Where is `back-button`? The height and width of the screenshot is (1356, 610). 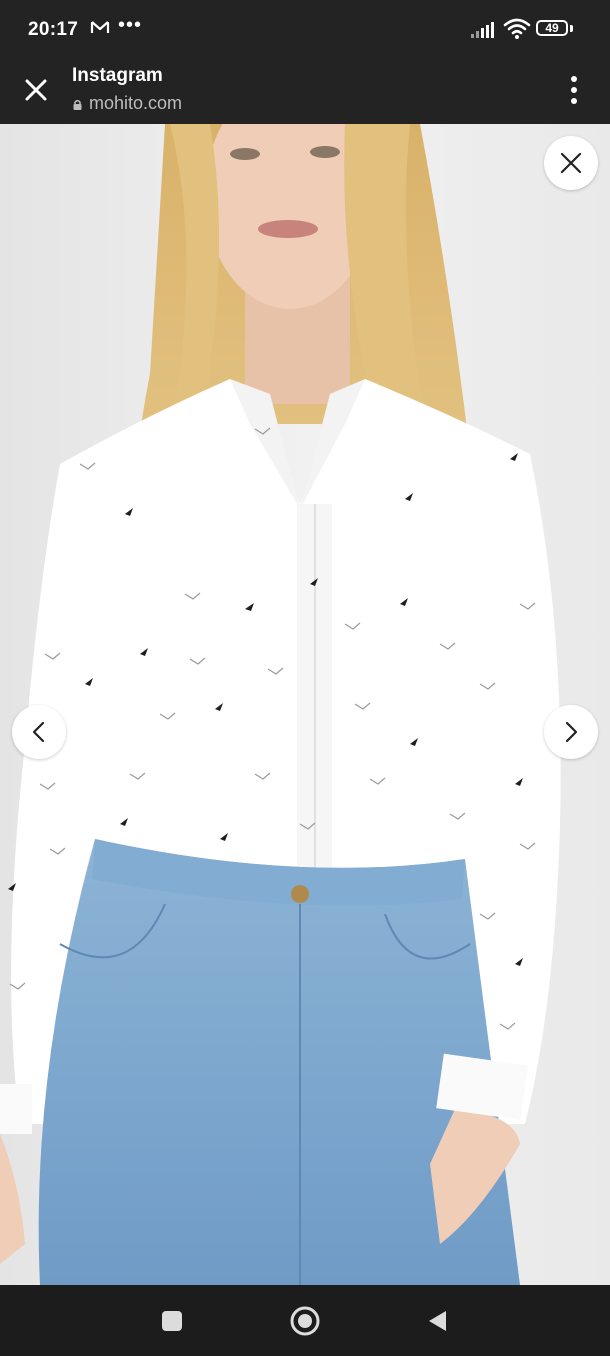 back-button is located at coordinates (437, 1323).